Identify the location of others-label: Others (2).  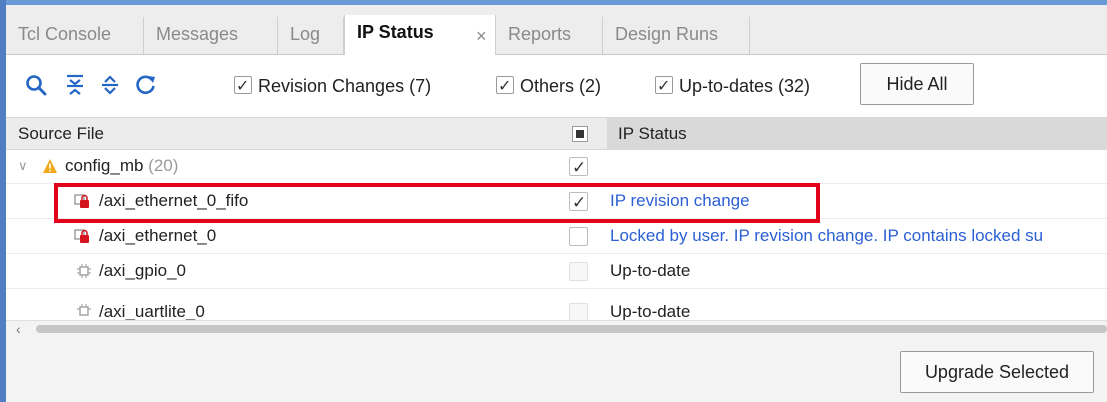
(561, 86).